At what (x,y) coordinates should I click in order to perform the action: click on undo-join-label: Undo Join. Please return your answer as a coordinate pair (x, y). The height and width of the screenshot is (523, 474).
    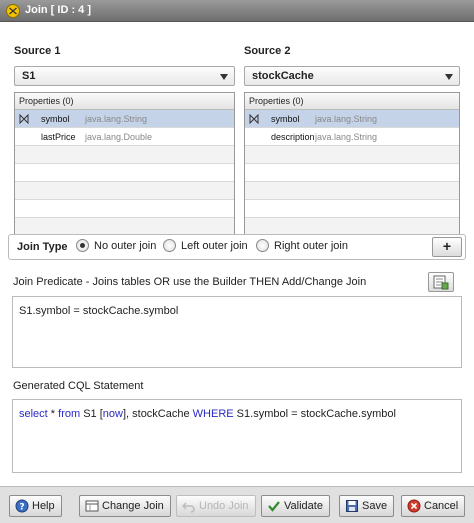
    Looking at the image, I should click on (224, 506).